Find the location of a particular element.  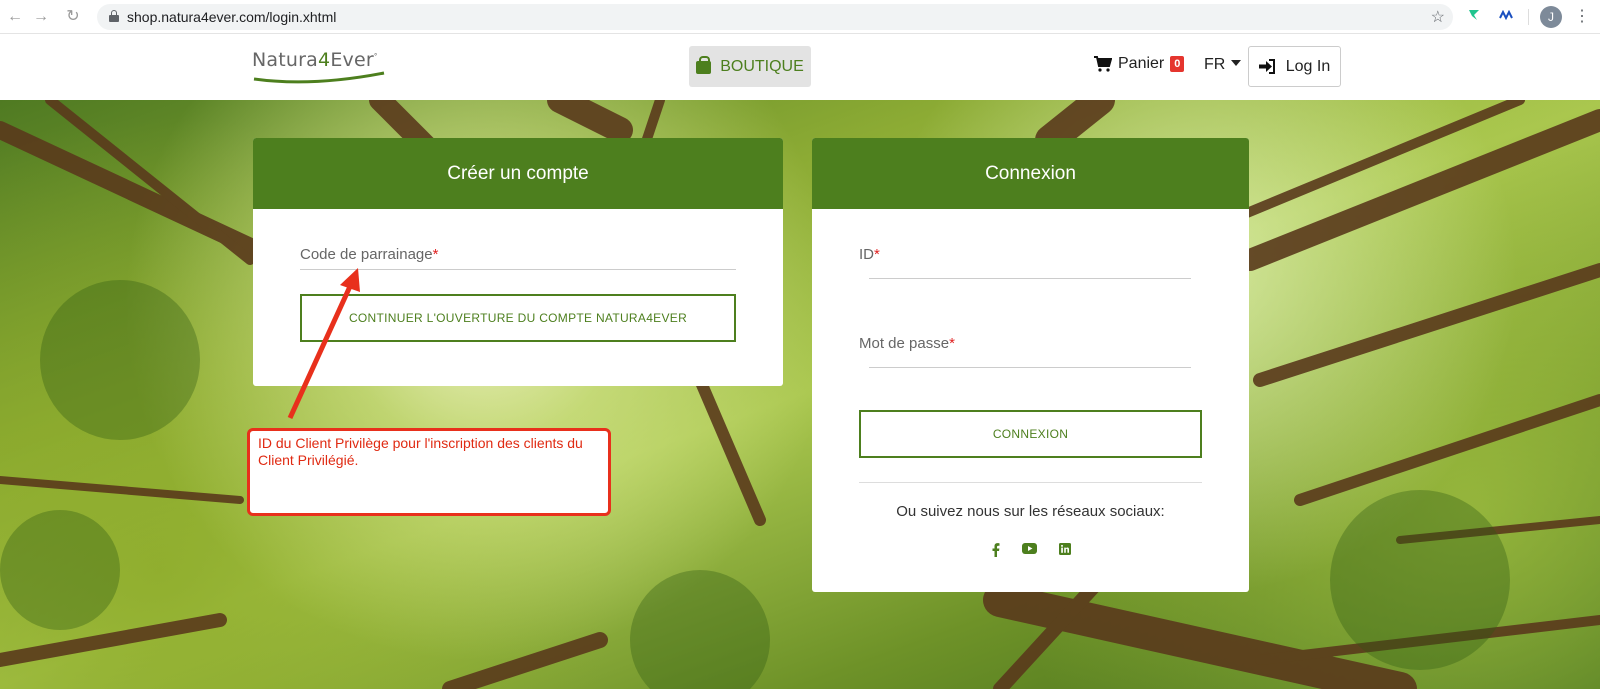

natura4ever-logo: Natura4Ever° is located at coordinates (322, 68).